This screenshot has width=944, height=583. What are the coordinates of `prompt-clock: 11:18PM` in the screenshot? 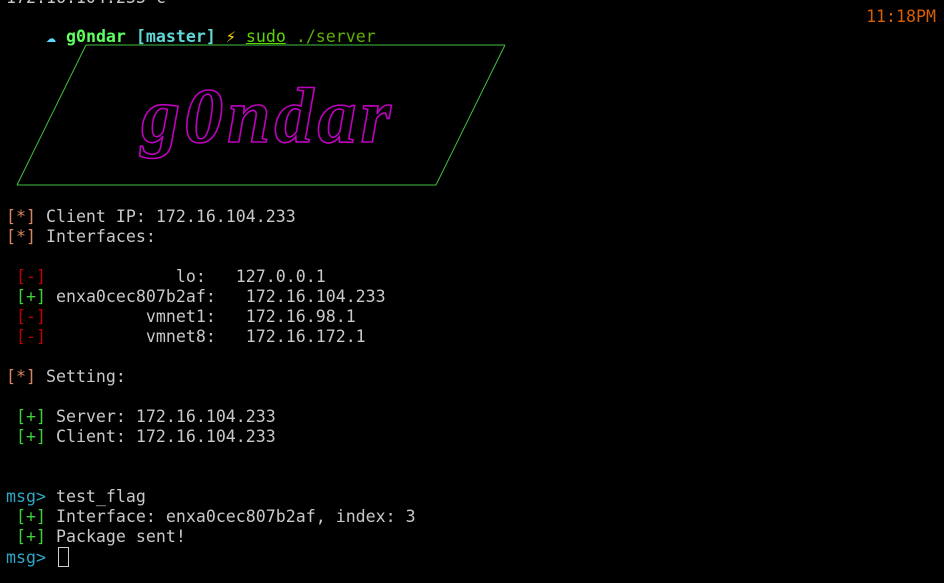 It's located at (901, 16).